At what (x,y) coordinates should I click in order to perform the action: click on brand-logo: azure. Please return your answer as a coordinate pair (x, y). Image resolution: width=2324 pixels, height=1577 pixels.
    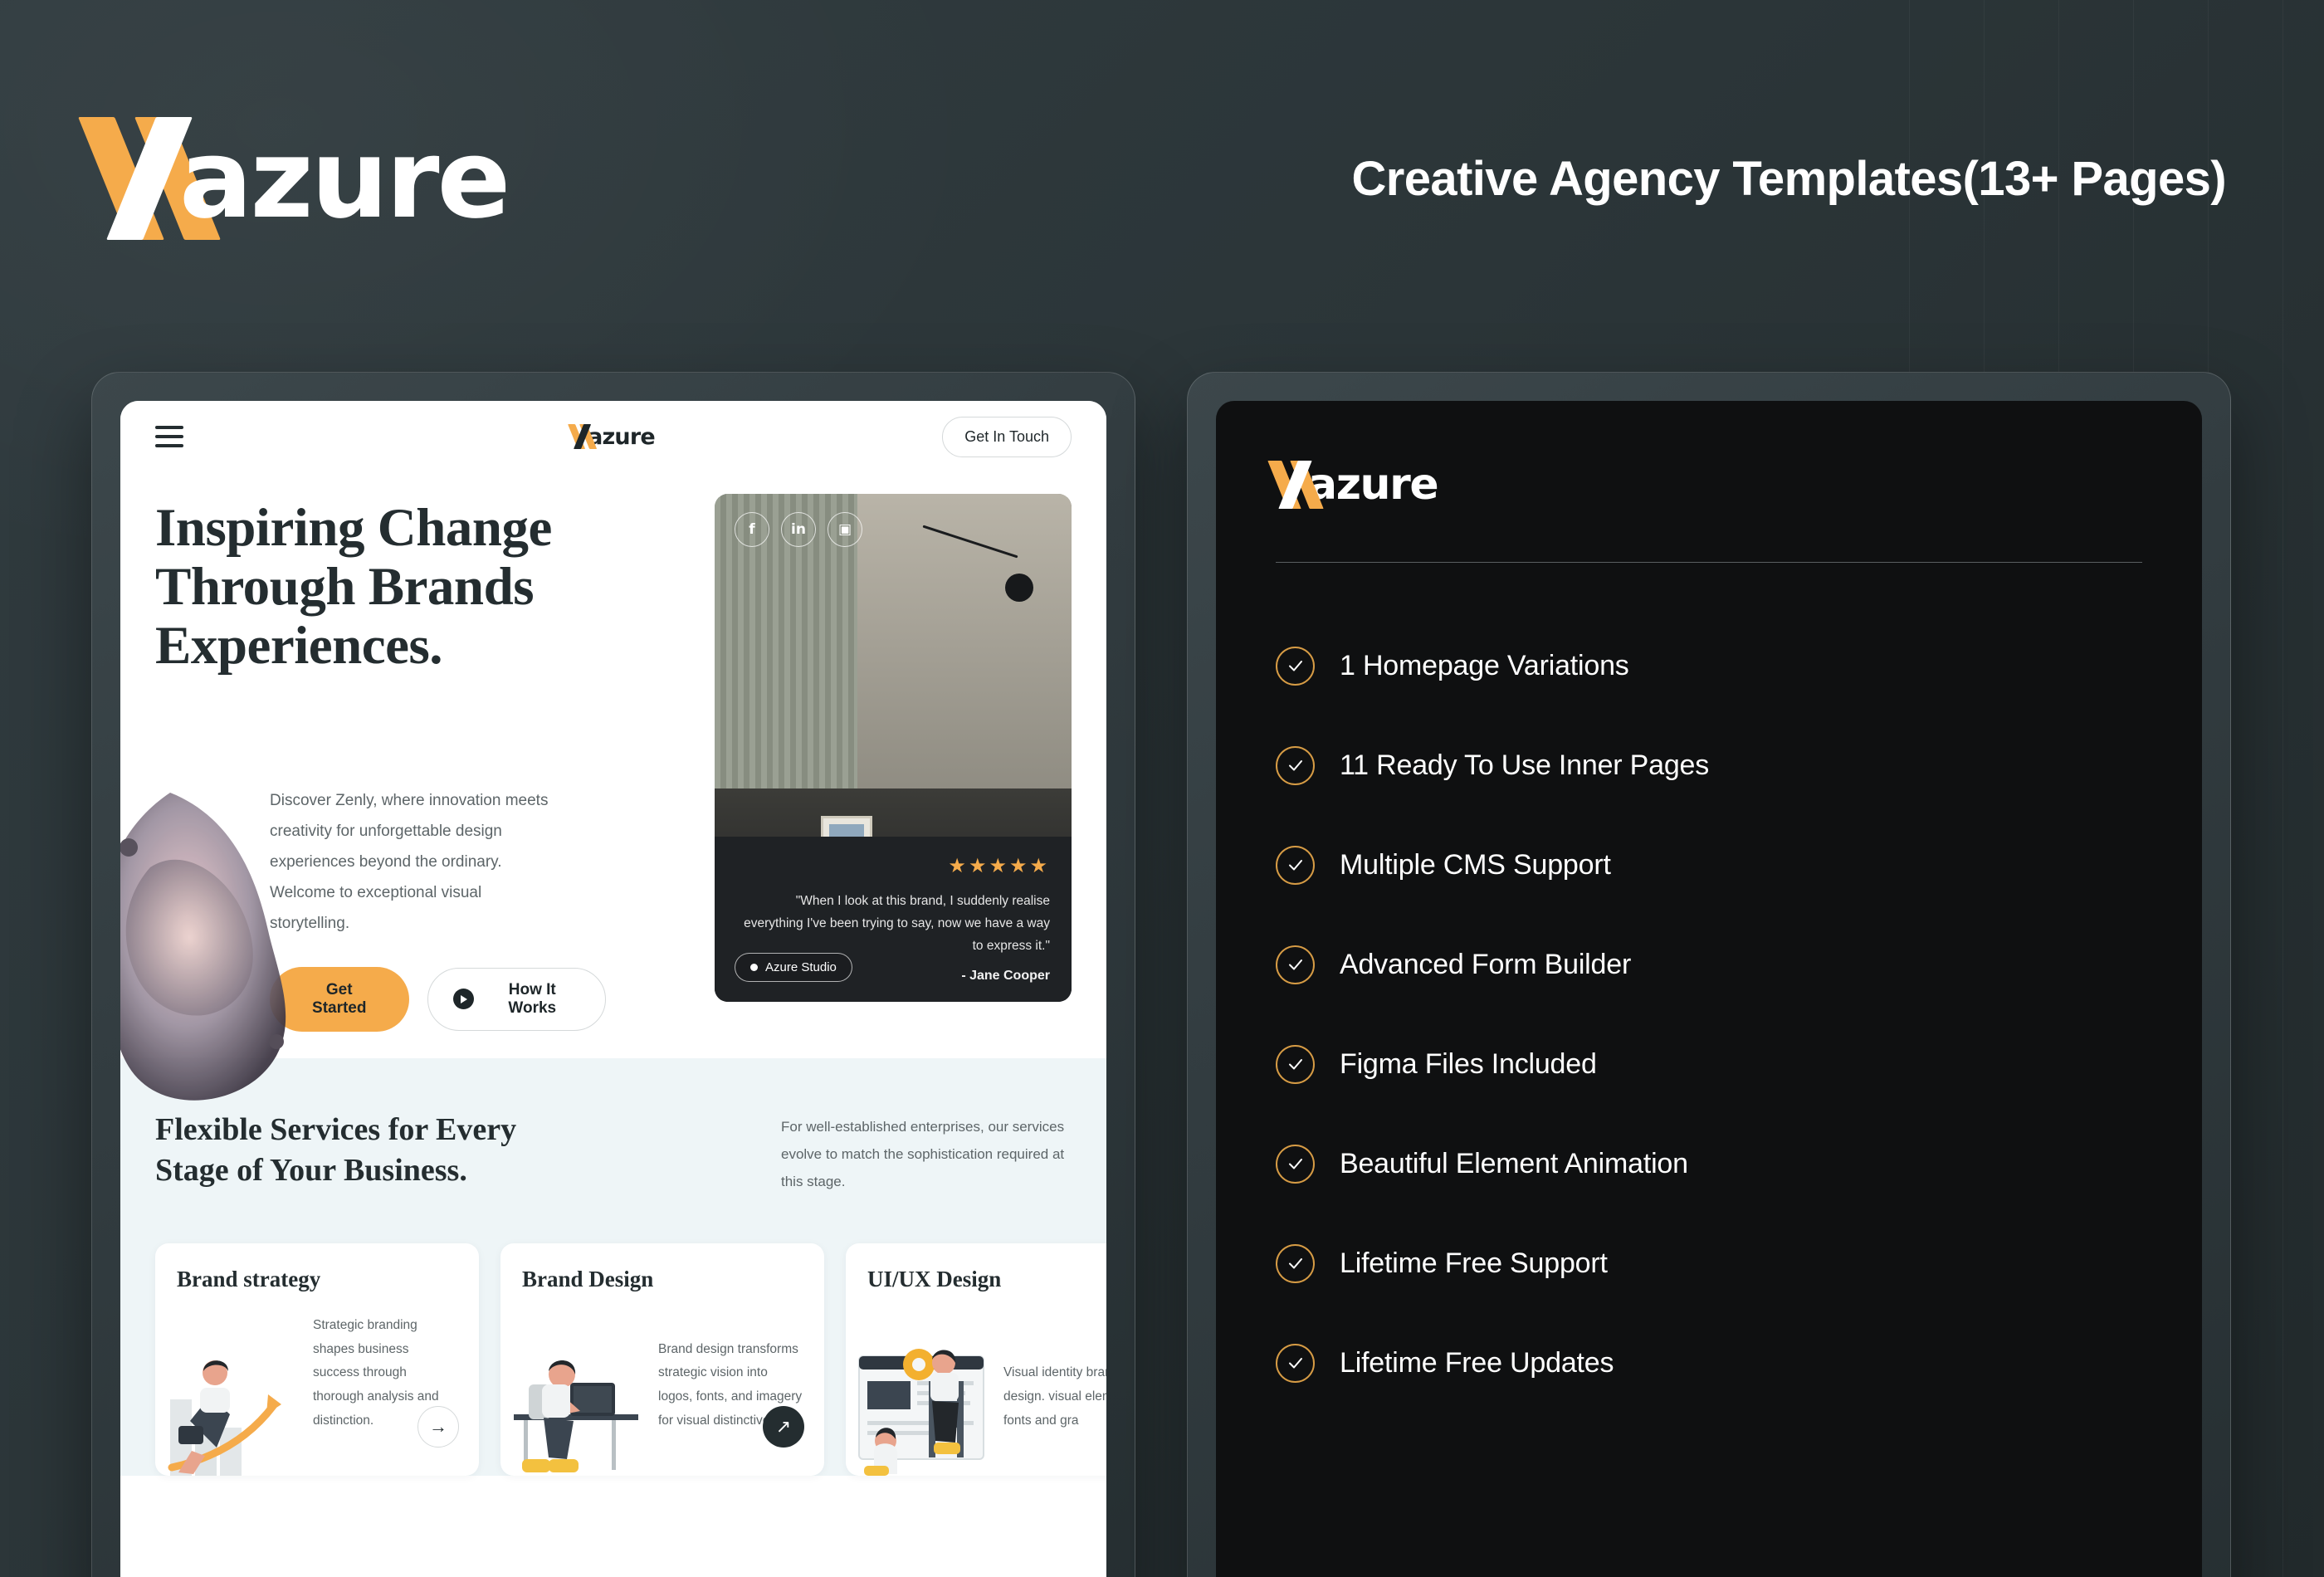
    Looking at the image, I should click on (294, 178).